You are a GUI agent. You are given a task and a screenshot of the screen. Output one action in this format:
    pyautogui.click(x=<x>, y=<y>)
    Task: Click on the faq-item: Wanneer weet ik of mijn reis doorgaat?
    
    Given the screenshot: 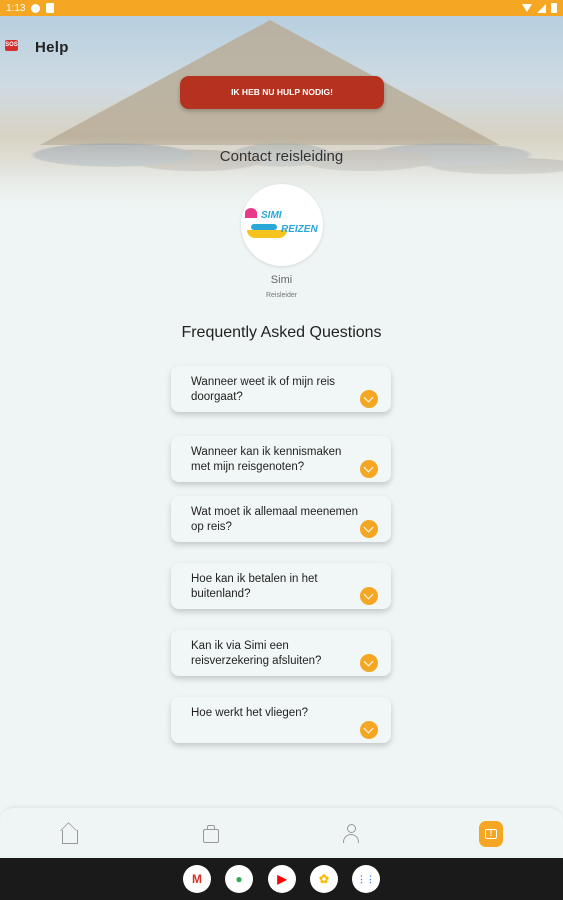 What is the action you would take?
    pyautogui.click(x=281, y=389)
    